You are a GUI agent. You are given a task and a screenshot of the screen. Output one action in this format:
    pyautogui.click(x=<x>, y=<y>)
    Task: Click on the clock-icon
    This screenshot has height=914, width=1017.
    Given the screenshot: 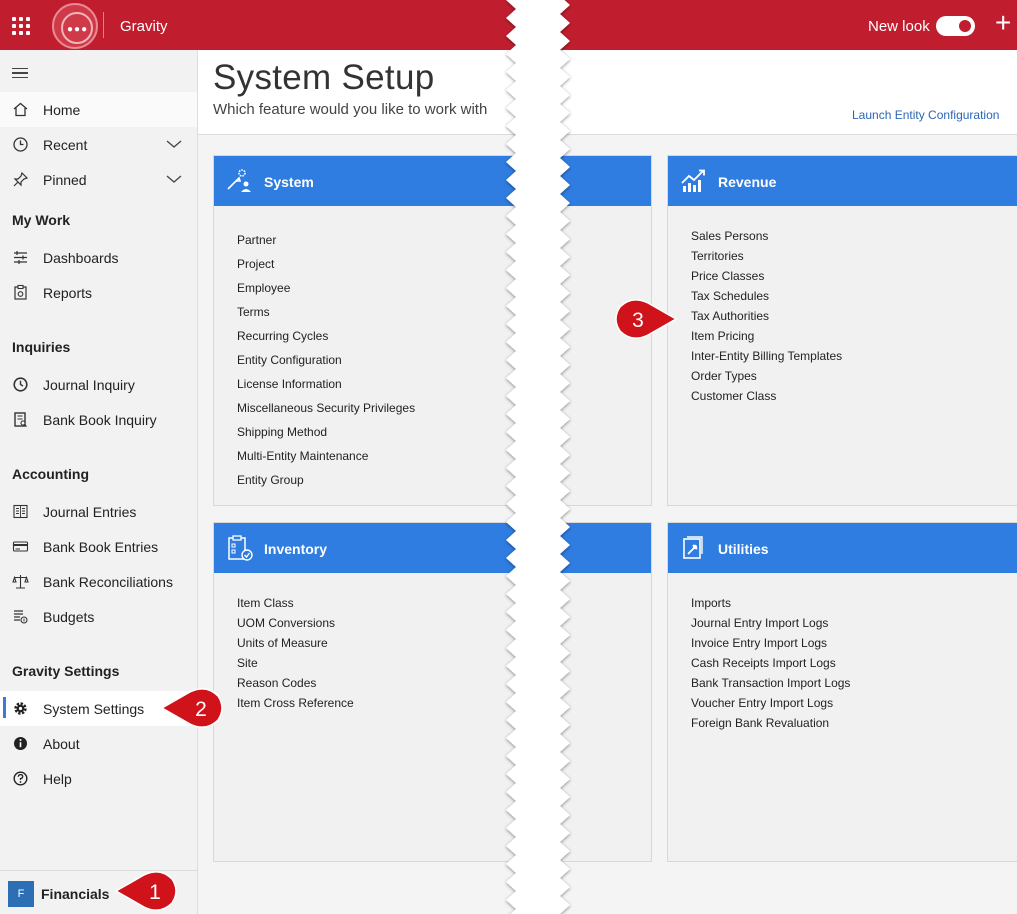 What is the action you would take?
    pyautogui.click(x=20, y=144)
    